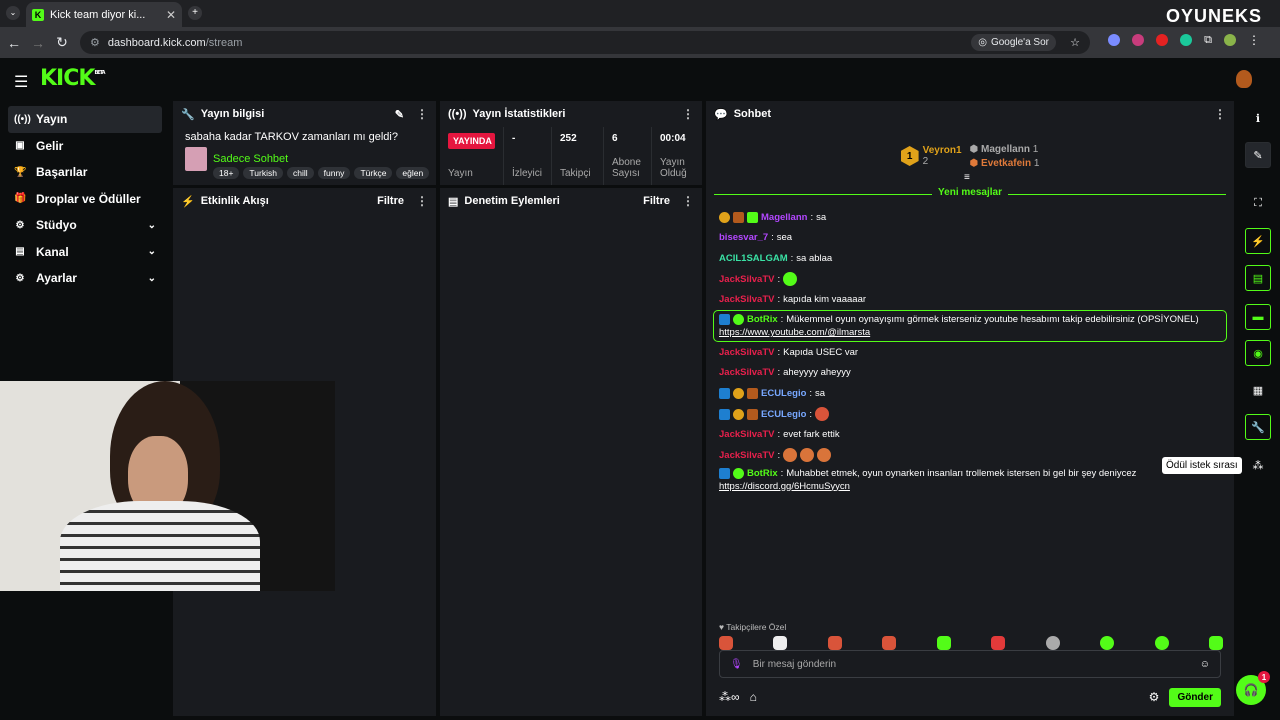 The height and width of the screenshot is (720, 1280). Describe the element at coordinates (1258, 353) in the screenshot. I see `broadcast-icon: ◉` at that location.